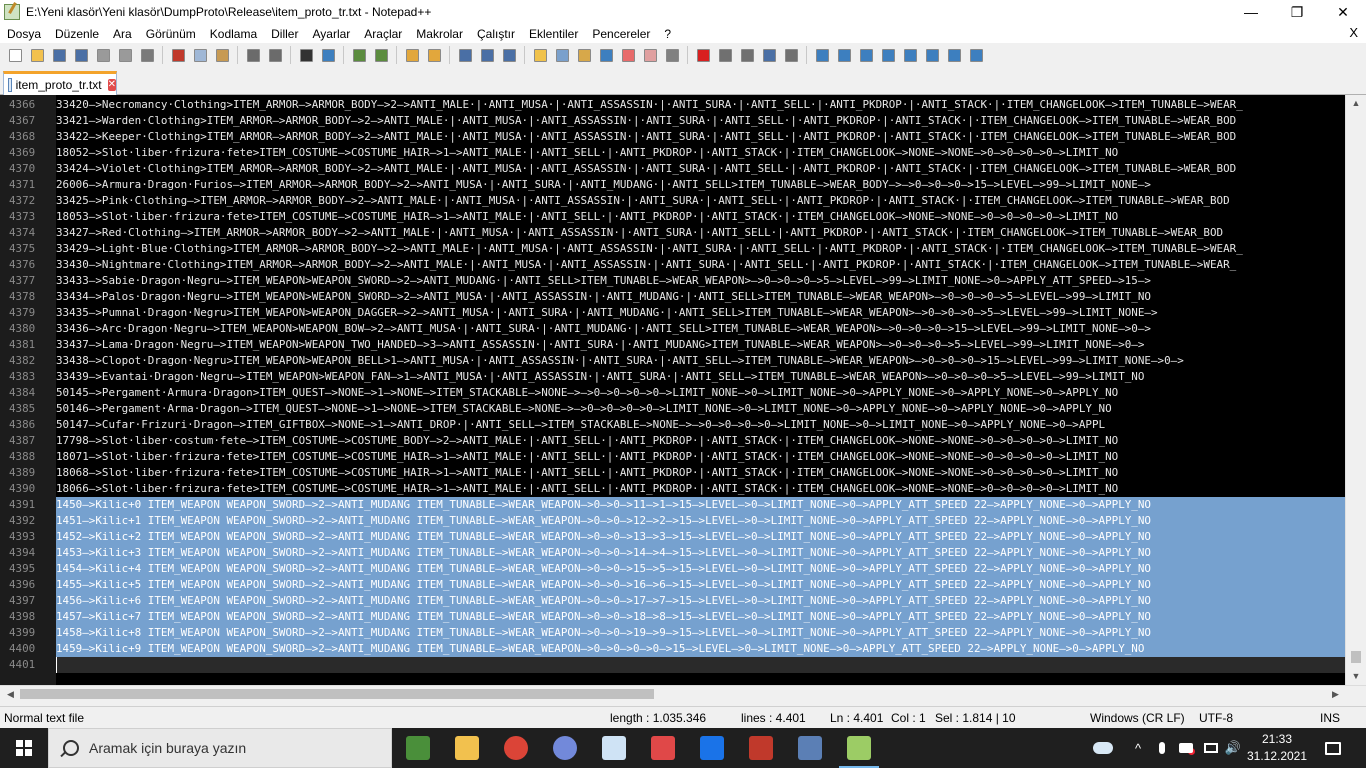 The height and width of the screenshot is (768, 1366). I want to click on menu-item-3: Görünüm, so click(171, 34).